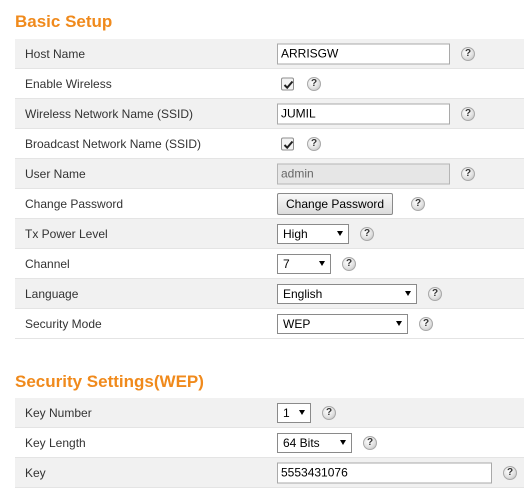 The width and height of the screenshot is (524, 504). I want to click on tx-power-value: High, so click(295, 233).